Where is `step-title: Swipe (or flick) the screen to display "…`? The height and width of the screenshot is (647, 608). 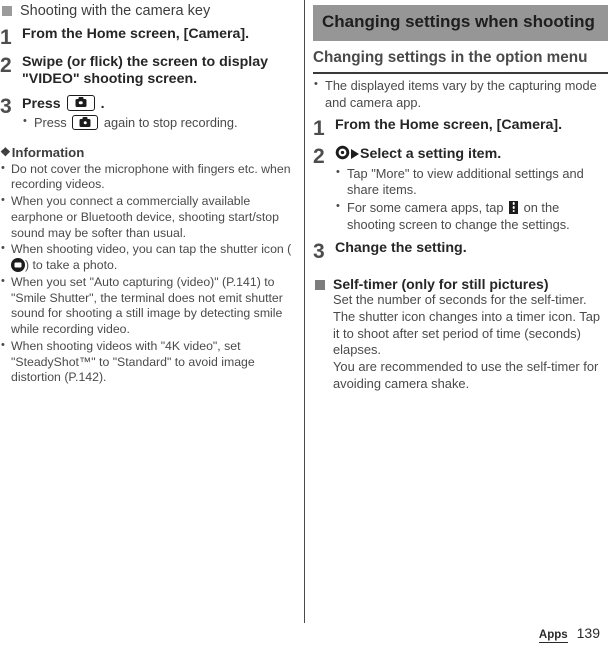
step-title: Swipe (or flick) the screen to display "… is located at coordinates (145, 71).